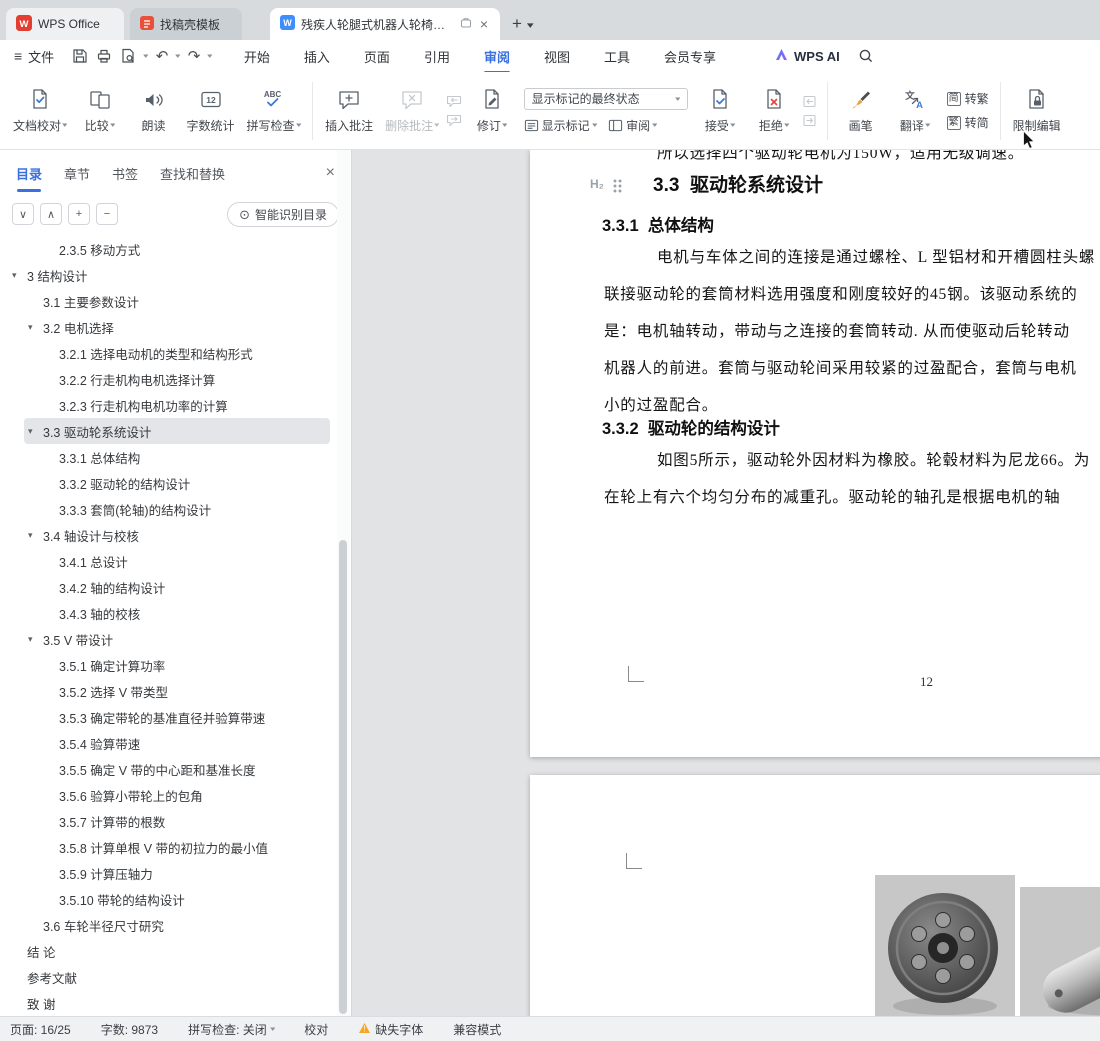 The image size is (1100, 1041). Describe the element at coordinates (51, 214) in the screenshot. I see `toc-jump-up-button: ∧` at that location.